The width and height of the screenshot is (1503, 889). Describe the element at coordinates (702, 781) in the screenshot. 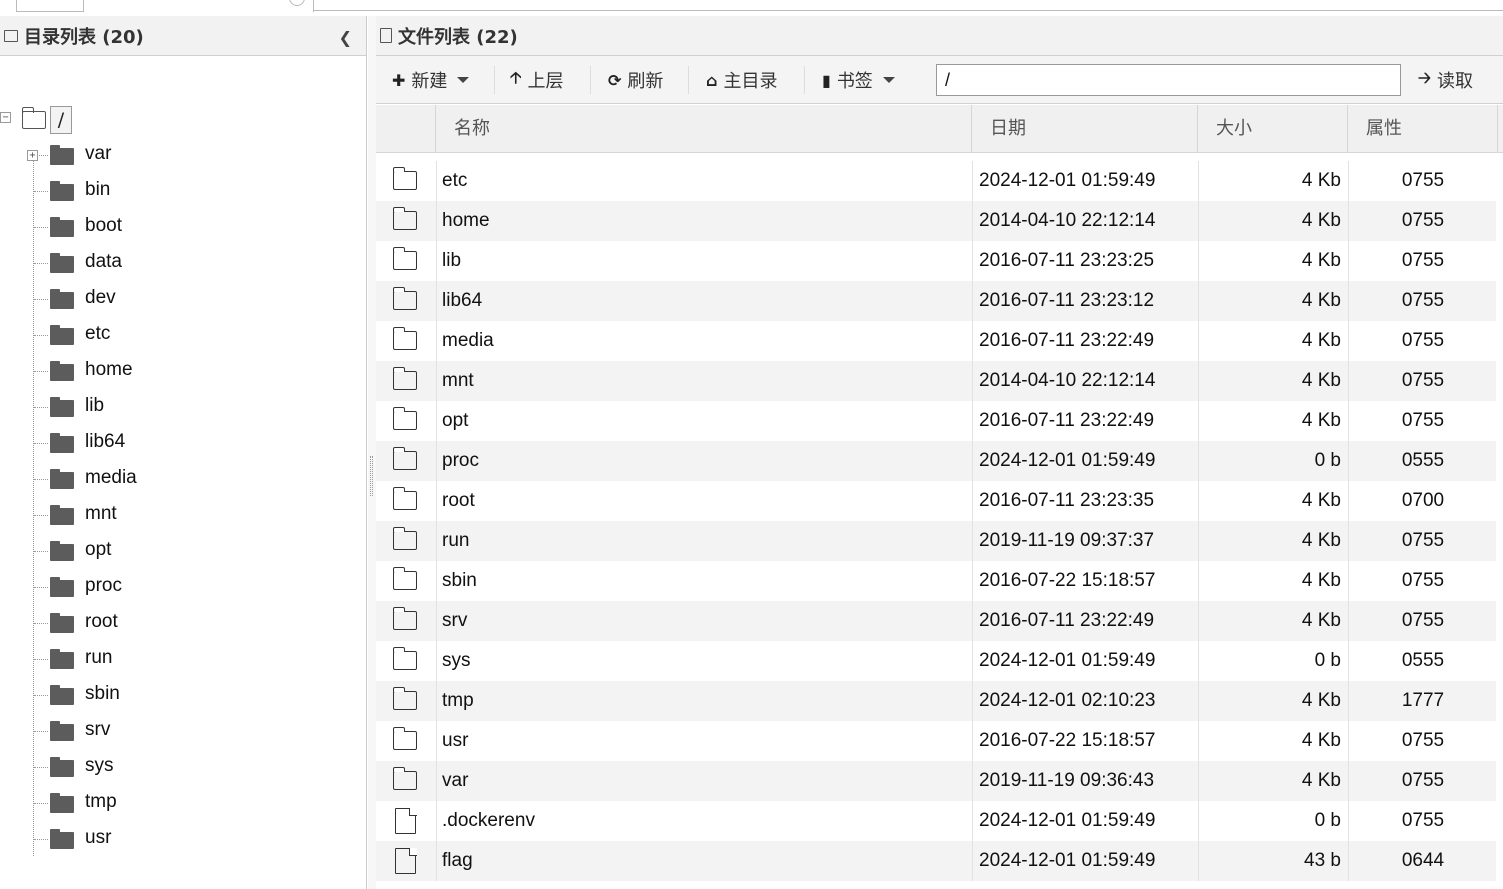

I see `file-name: var` at that location.